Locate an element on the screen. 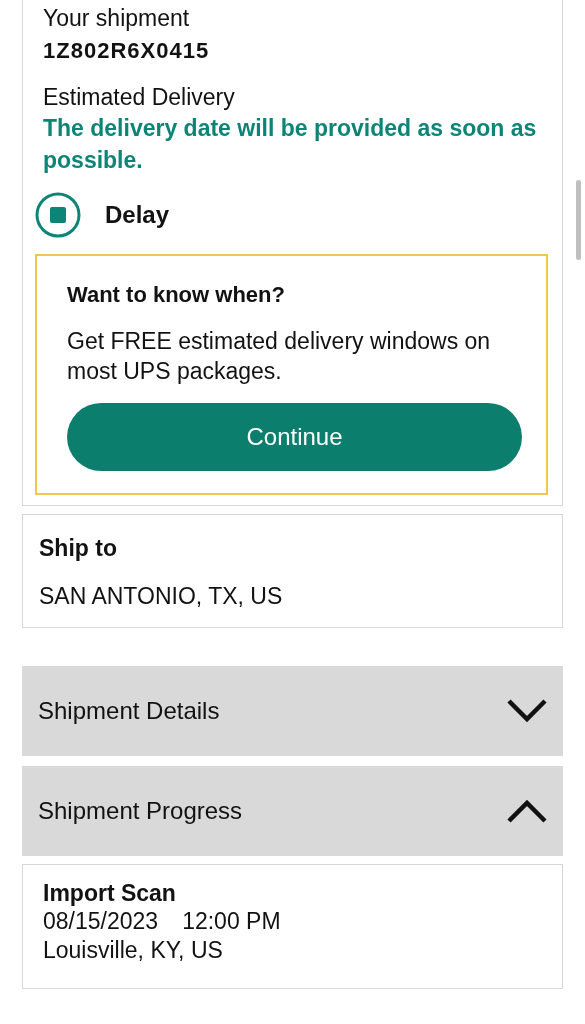  estimated-delivery-label: Estimated Delivery is located at coordinates (139, 97).